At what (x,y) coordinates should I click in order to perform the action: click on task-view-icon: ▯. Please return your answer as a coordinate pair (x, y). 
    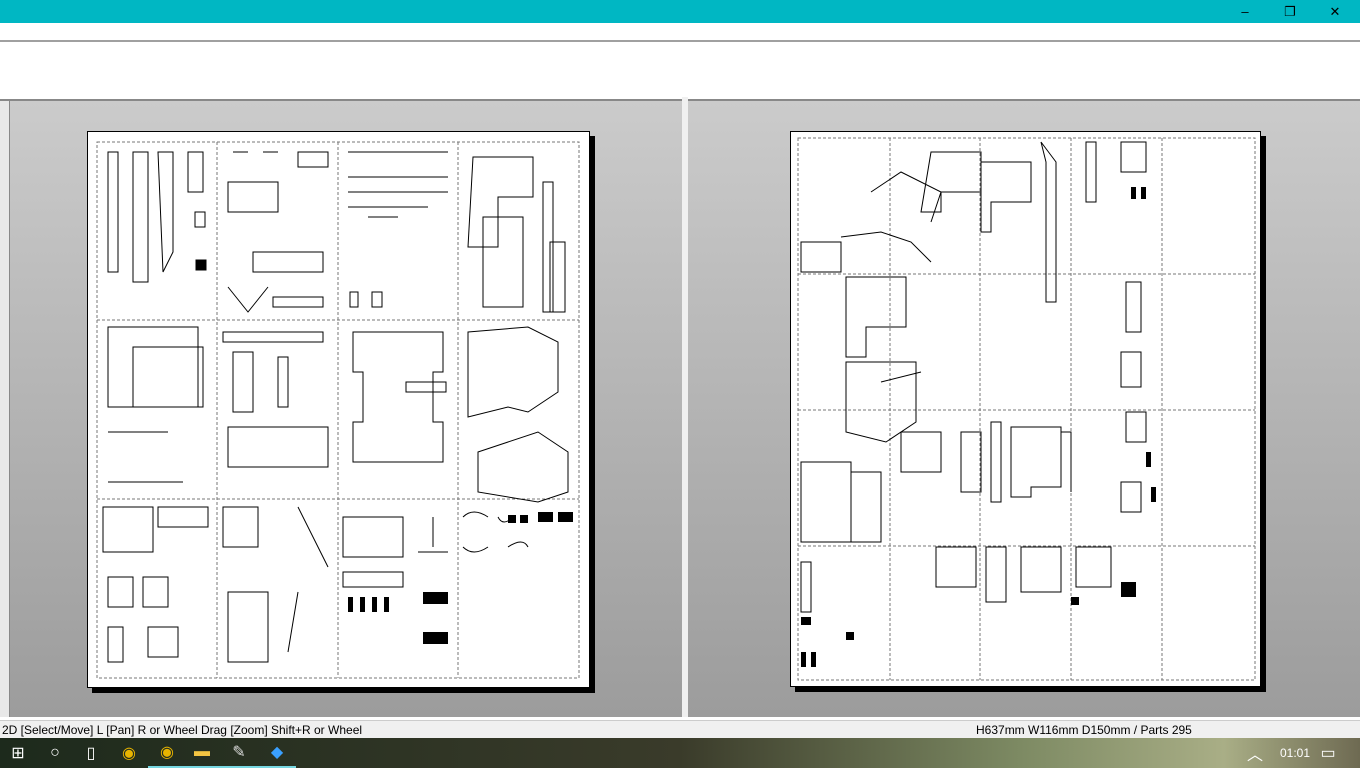
    Looking at the image, I should click on (91, 753).